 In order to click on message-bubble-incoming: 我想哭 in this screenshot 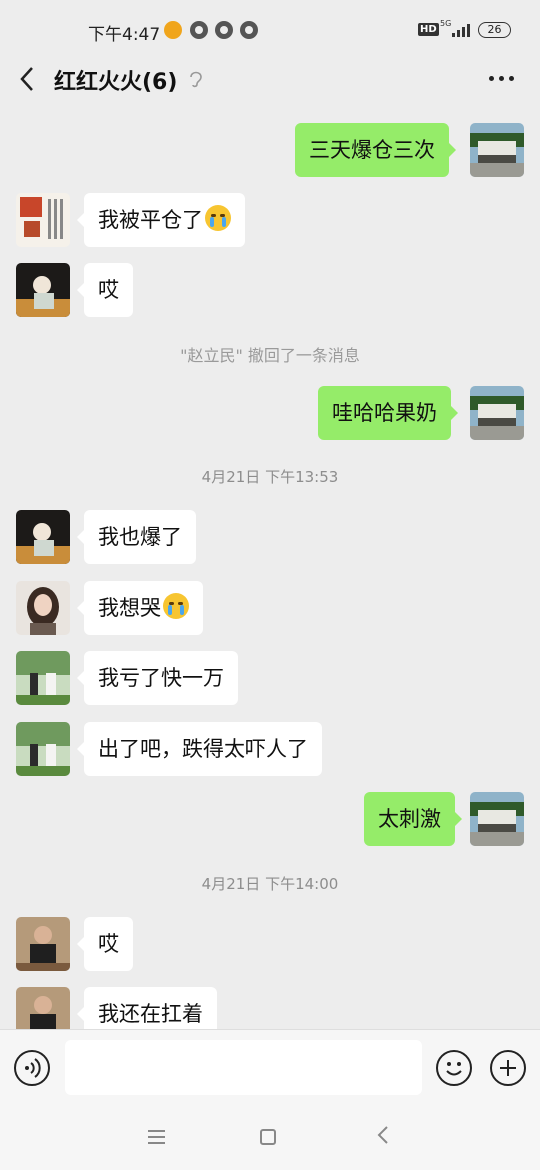, I will do `click(140, 608)`.